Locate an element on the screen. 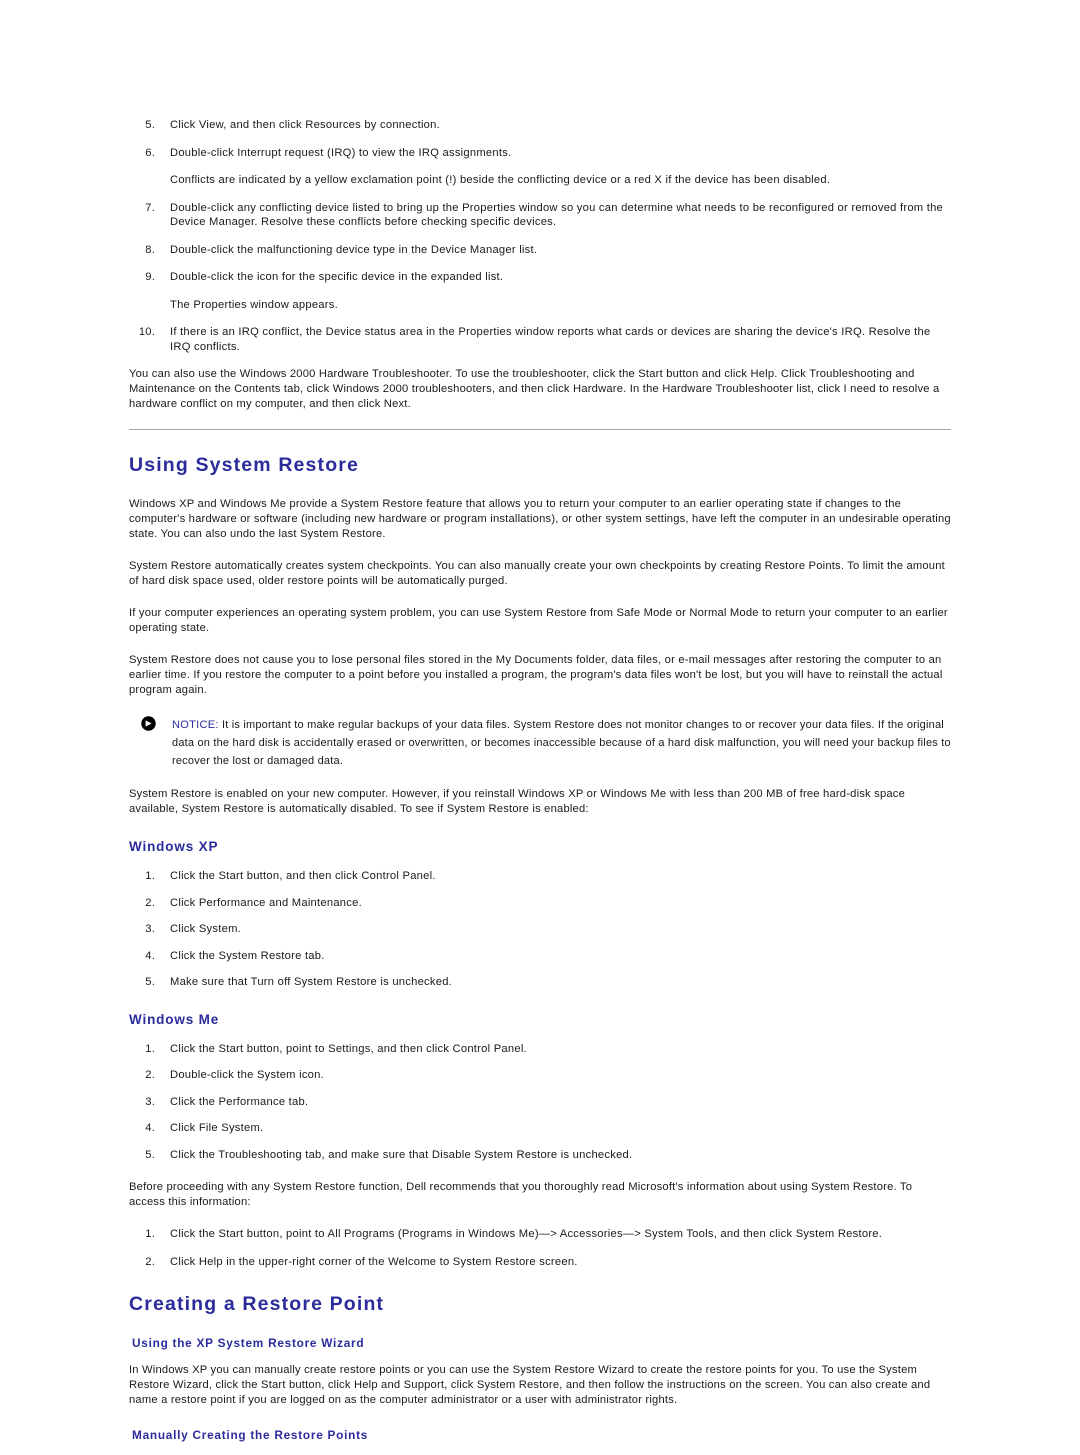 The width and height of the screenshot is (1080, 1455). heading-creating-restore-point: Creating a Restore Point is located at coordinates (257, 1304).